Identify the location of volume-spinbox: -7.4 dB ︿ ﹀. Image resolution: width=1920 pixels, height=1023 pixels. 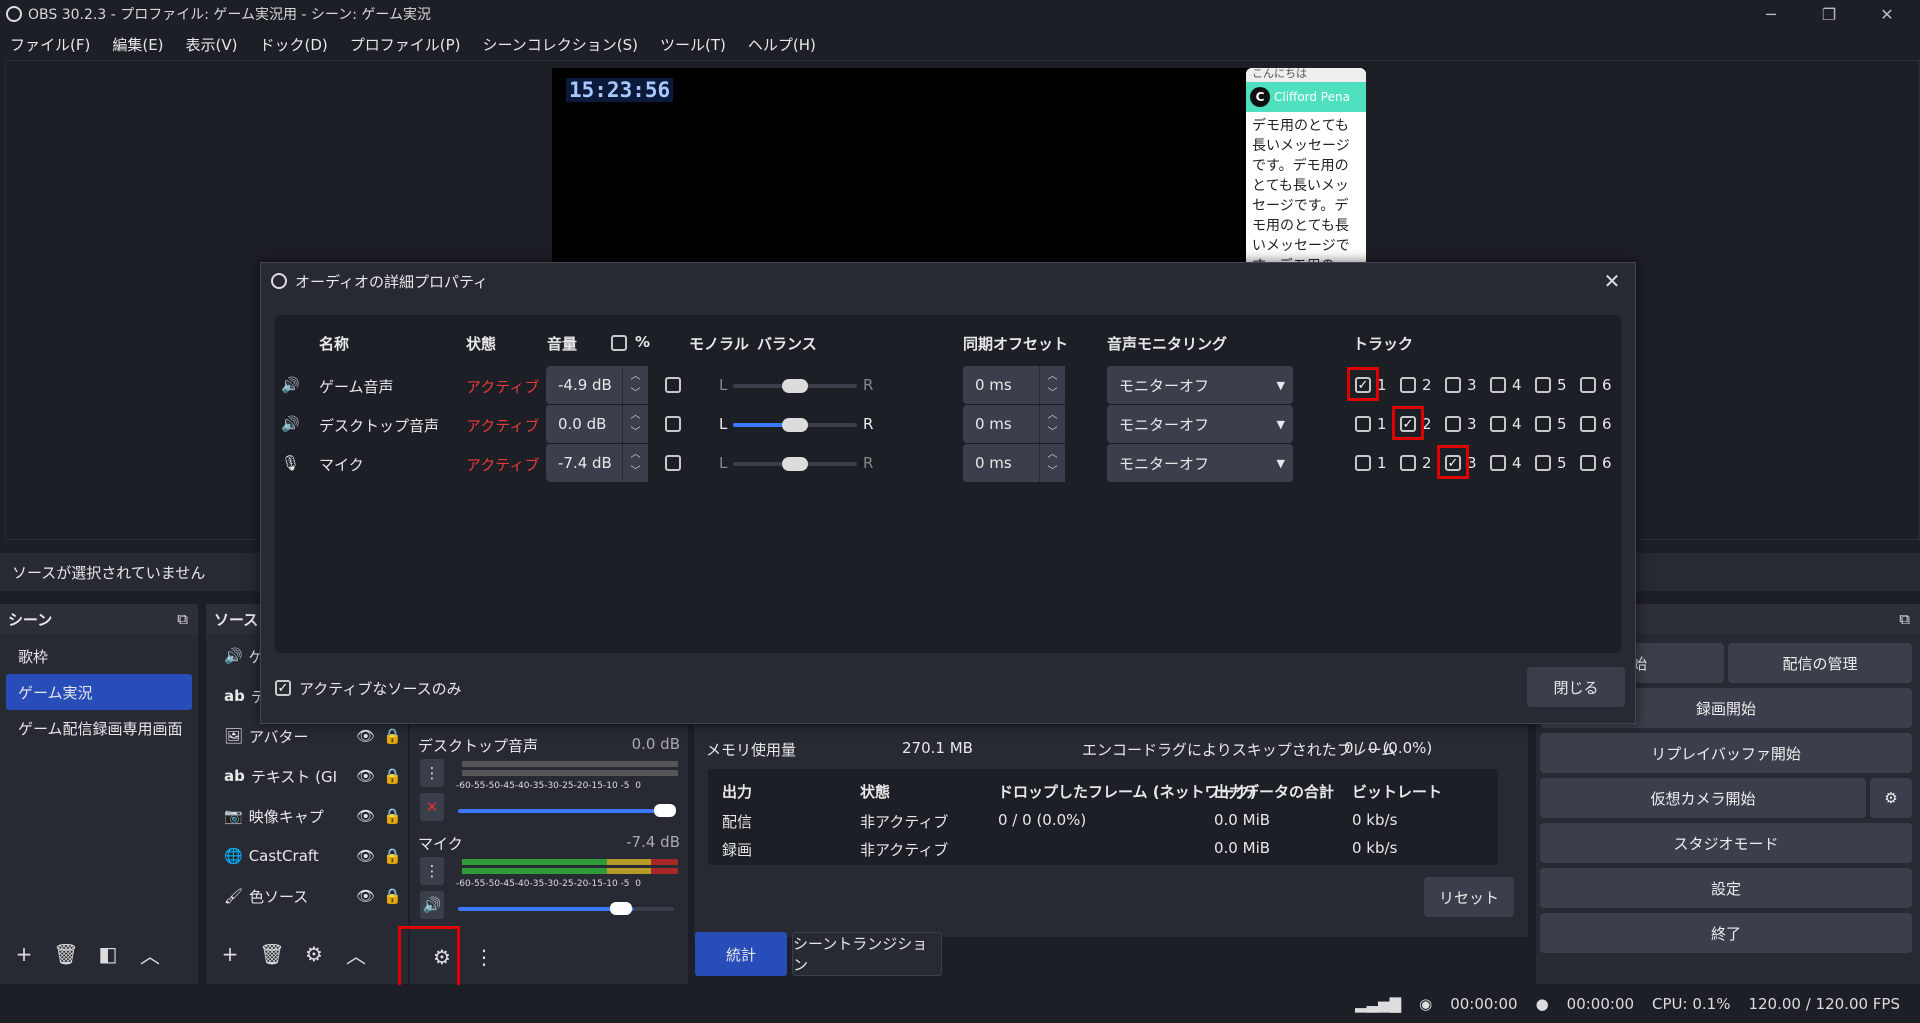
(597, 463).